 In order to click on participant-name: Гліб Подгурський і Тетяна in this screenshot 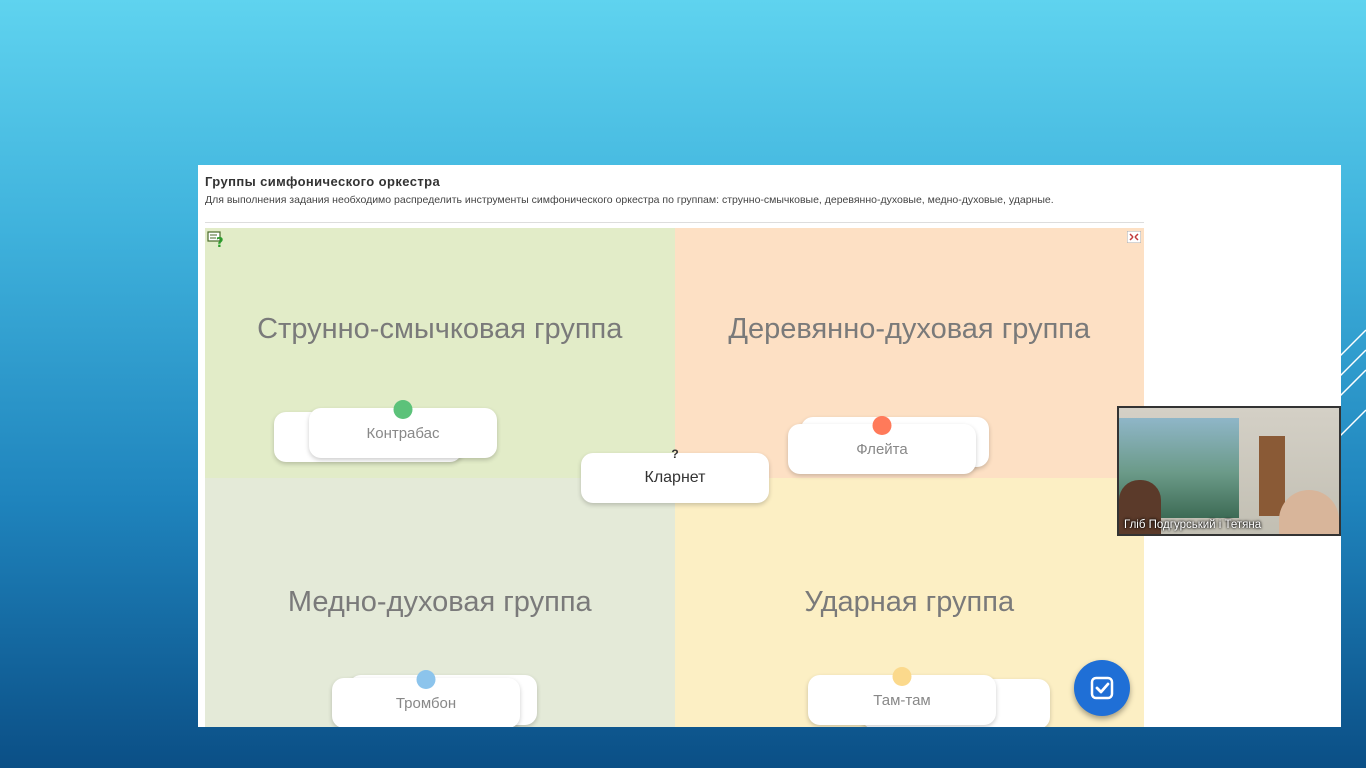, I will do `click(1193, 525)`.